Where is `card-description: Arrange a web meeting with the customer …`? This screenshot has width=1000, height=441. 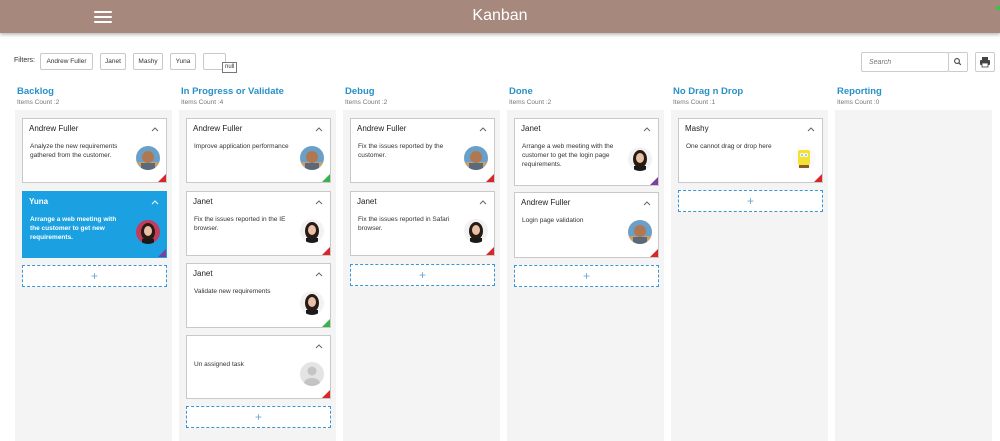
card-description: Arrange a web meeting with the customer … is located at coordinates (568, 155).